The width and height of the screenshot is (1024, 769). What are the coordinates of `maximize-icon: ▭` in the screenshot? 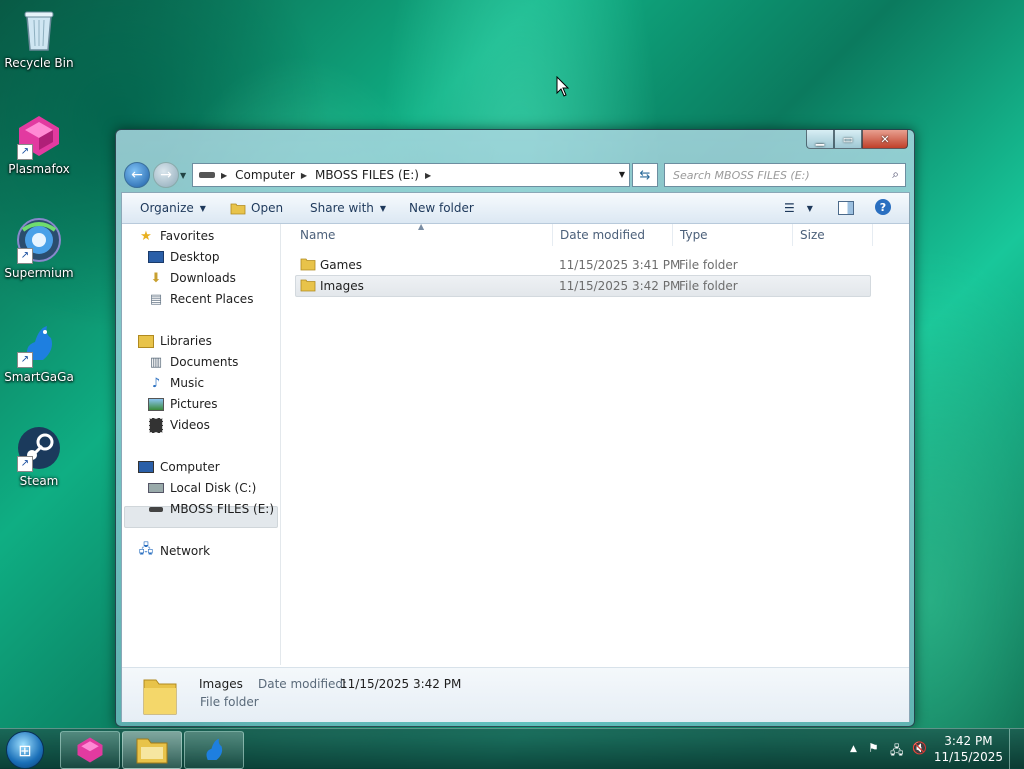 It's located at (848, 139).